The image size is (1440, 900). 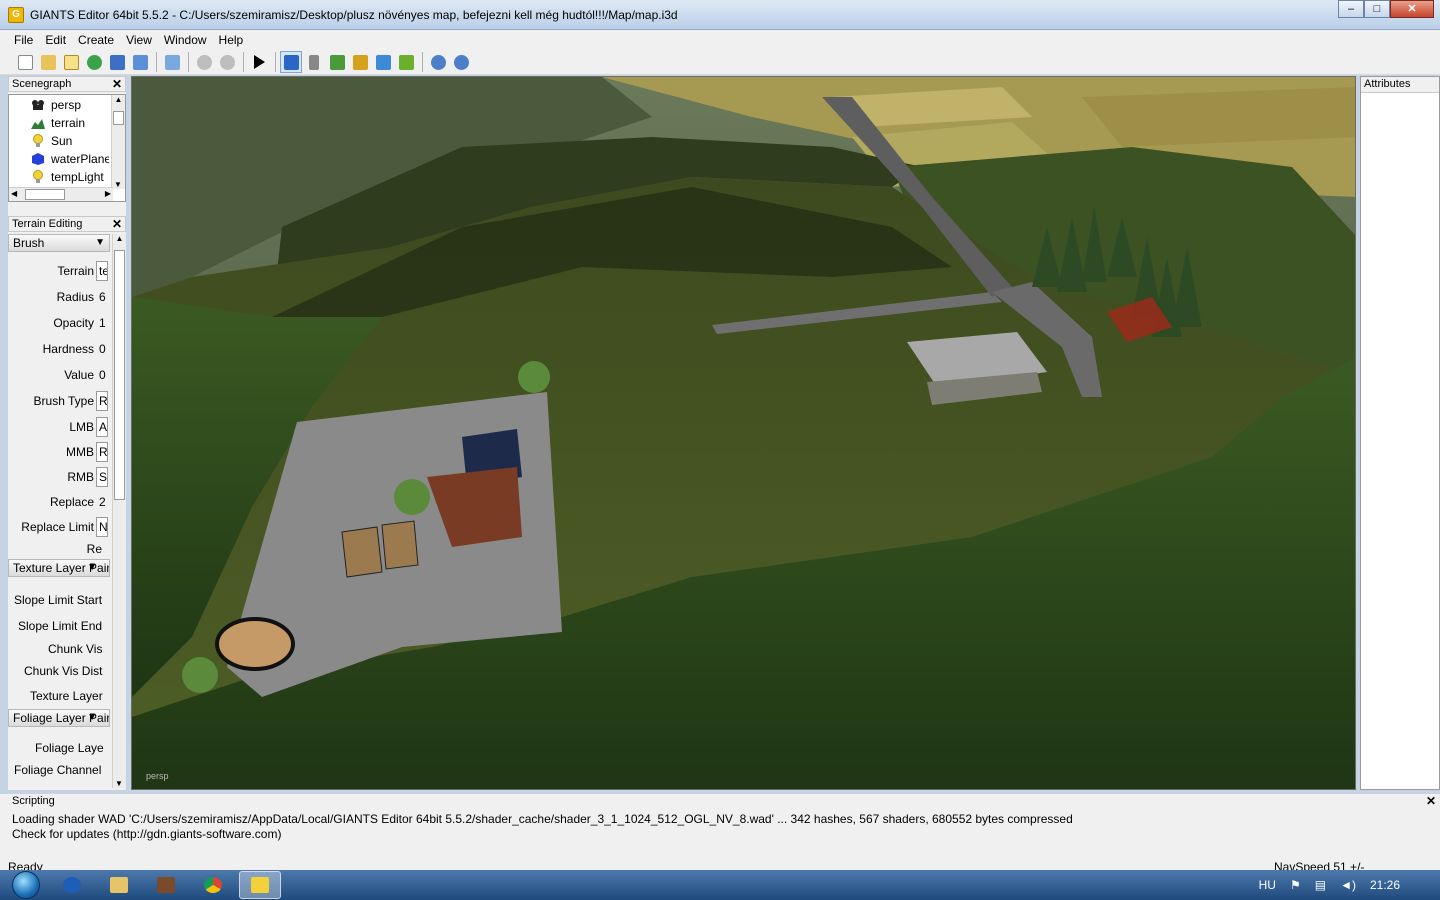 I want to click on replace-limit-select: N, so click(x=102, y=527).